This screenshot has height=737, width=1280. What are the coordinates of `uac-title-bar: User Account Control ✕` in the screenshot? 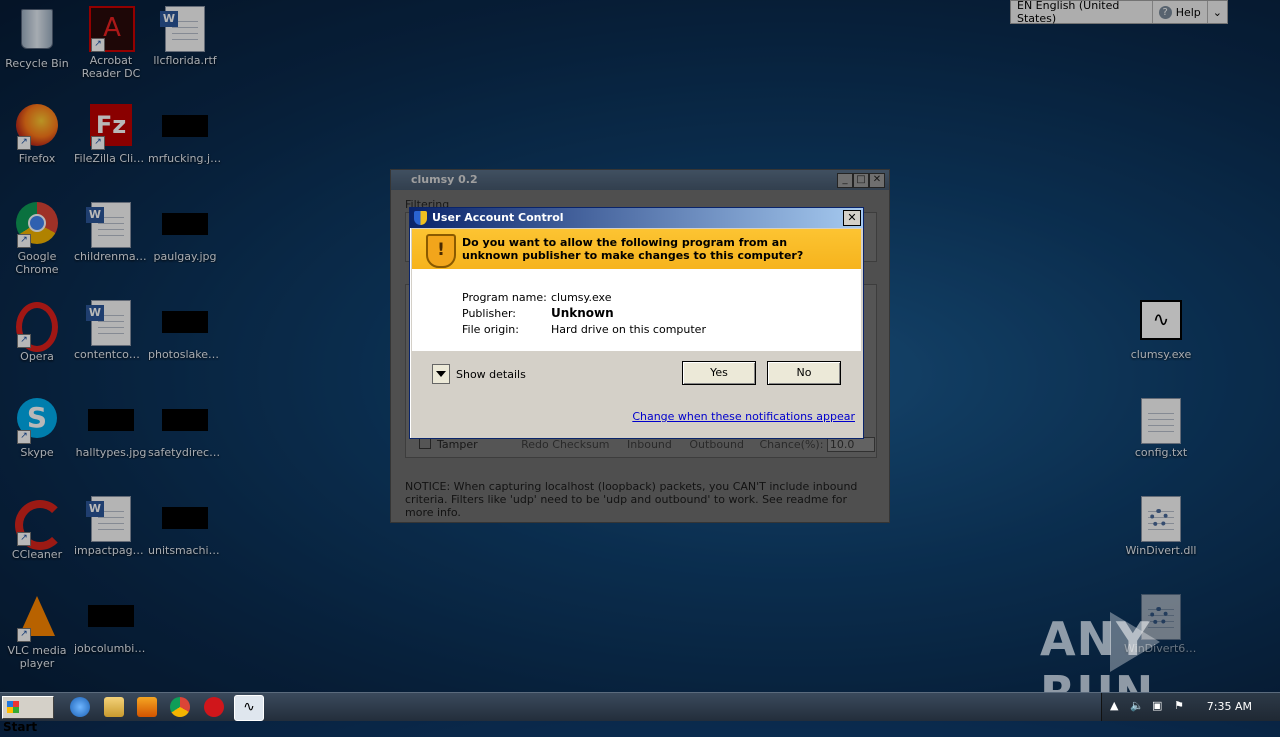 It's located at (636, 218).